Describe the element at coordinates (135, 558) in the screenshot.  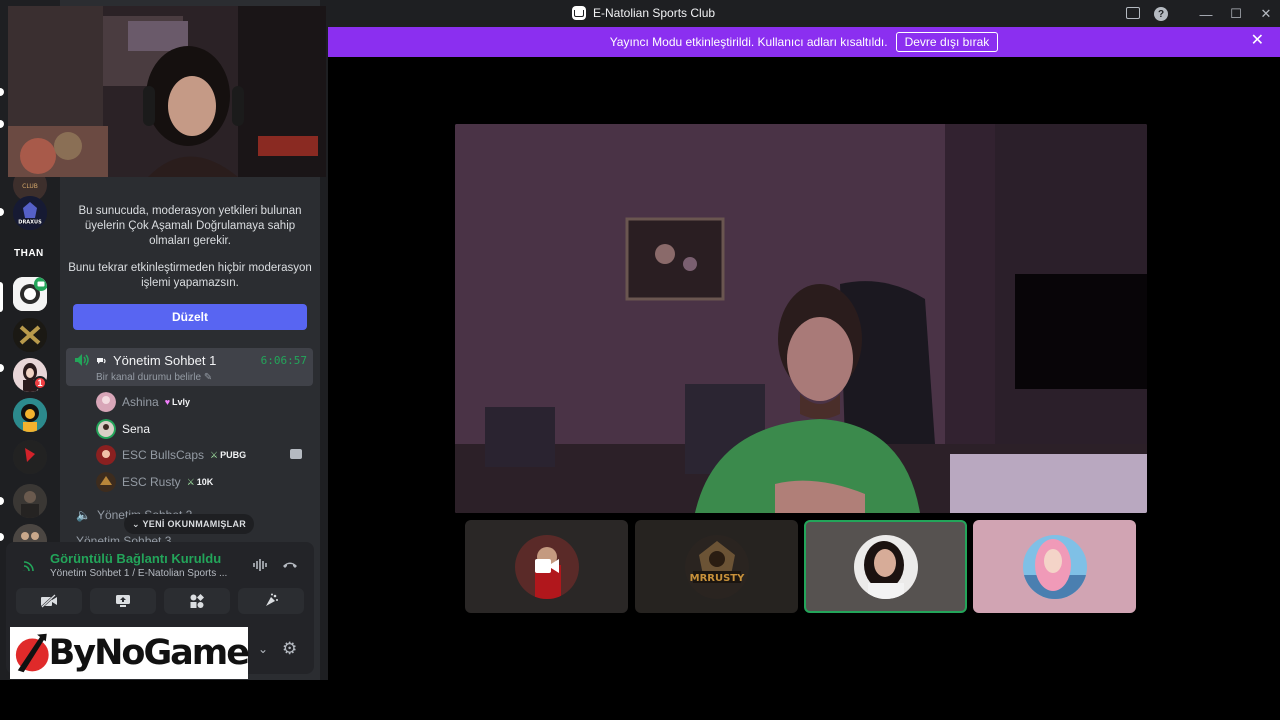
I see `connection-status-title: Görüntülü Bağlantı Kuruldu` at that location.